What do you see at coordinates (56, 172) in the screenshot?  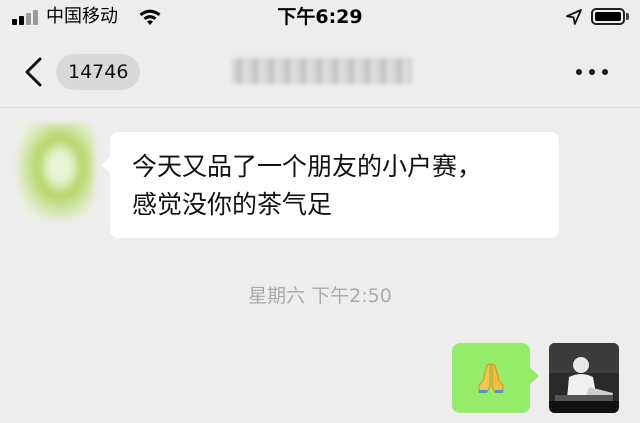 I see `contact-avatar` at bounding box center [56, 172].